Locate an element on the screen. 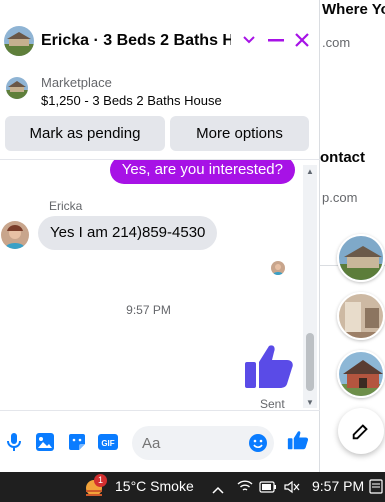  message-composer: GIF is located at coordinates (160, 441).